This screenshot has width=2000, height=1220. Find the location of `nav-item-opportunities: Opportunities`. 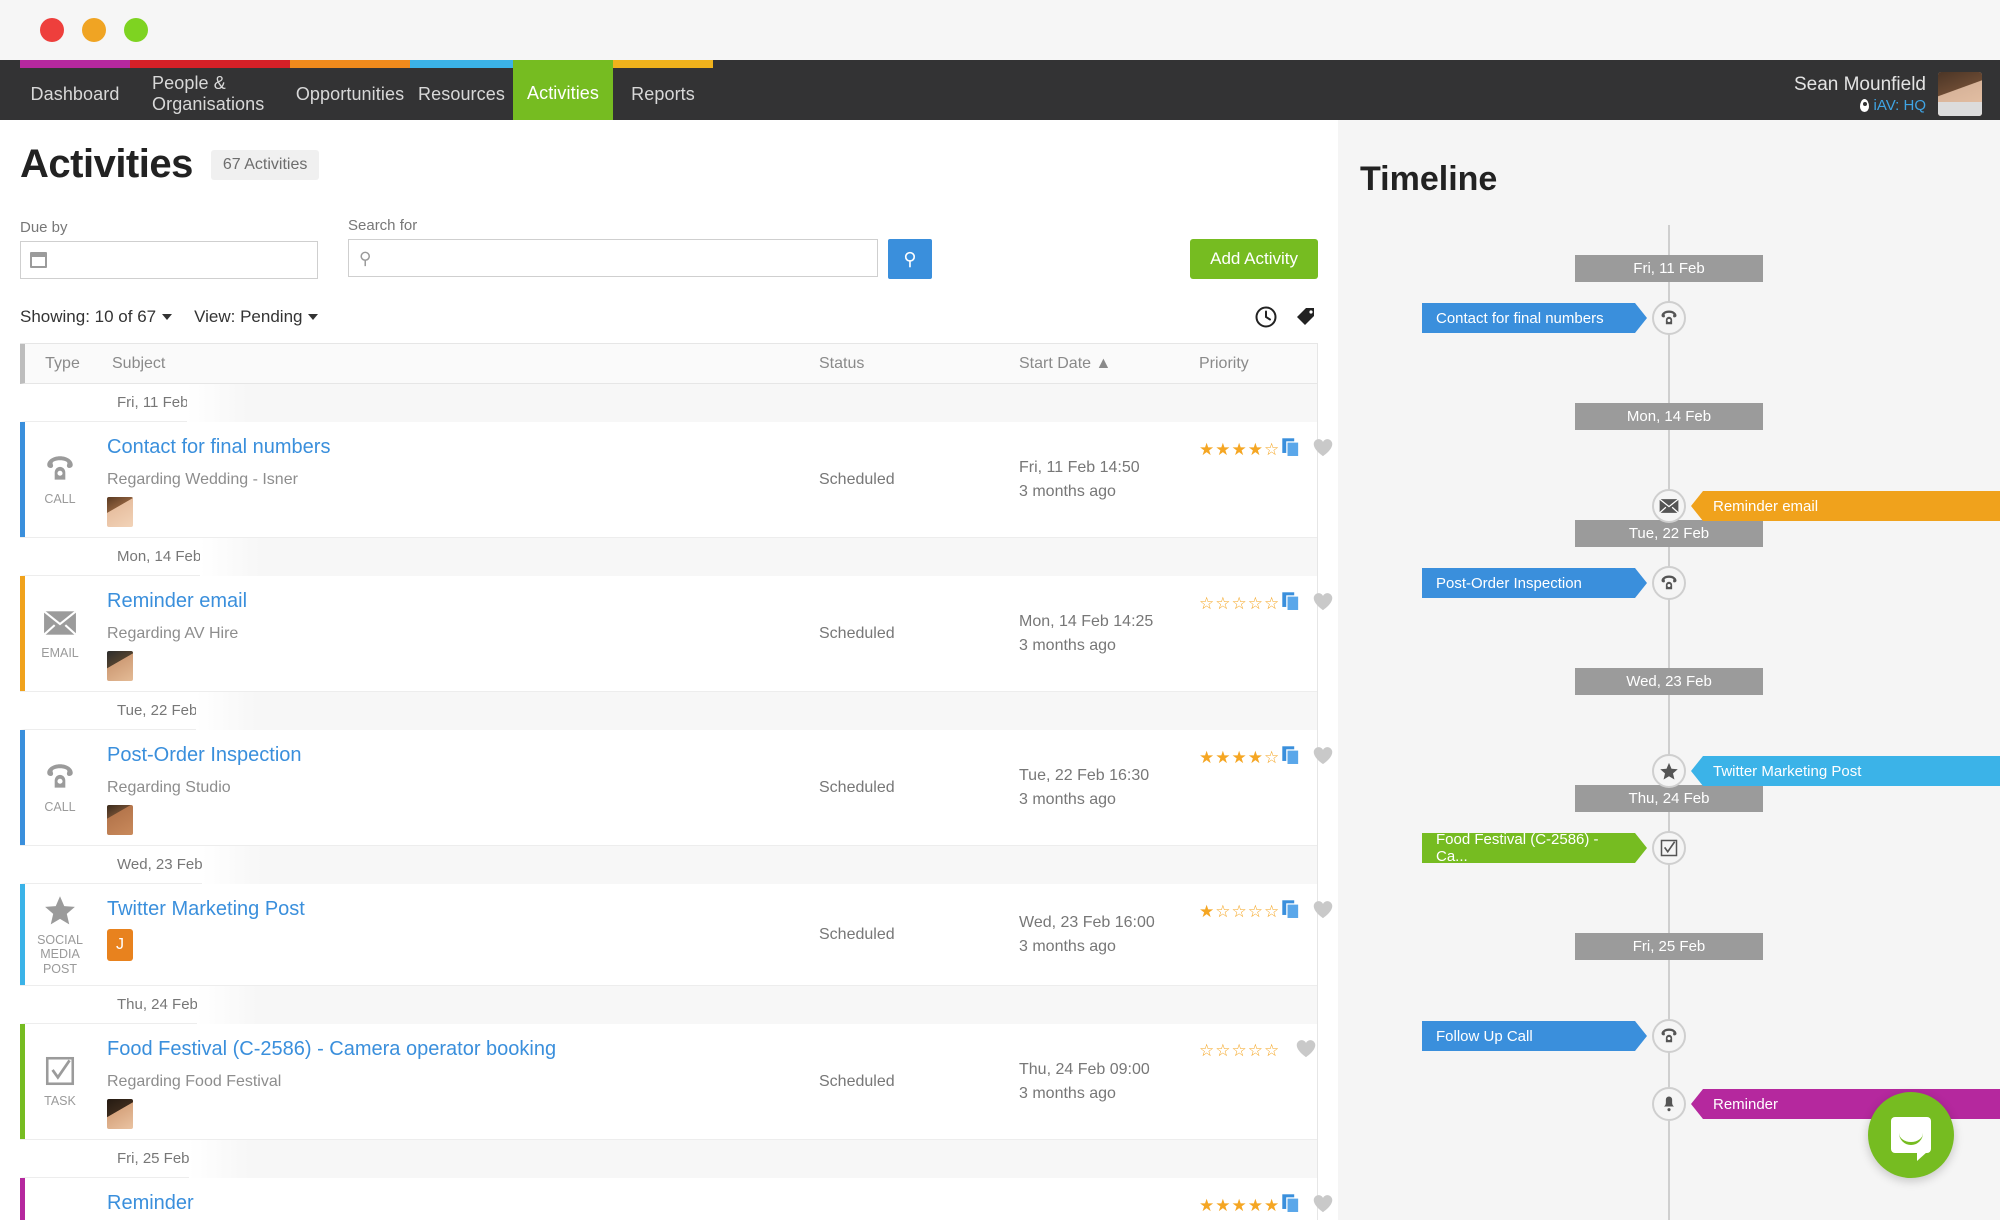

nav-item-opportunities: Opportunities is located at coordinates (350, 94).